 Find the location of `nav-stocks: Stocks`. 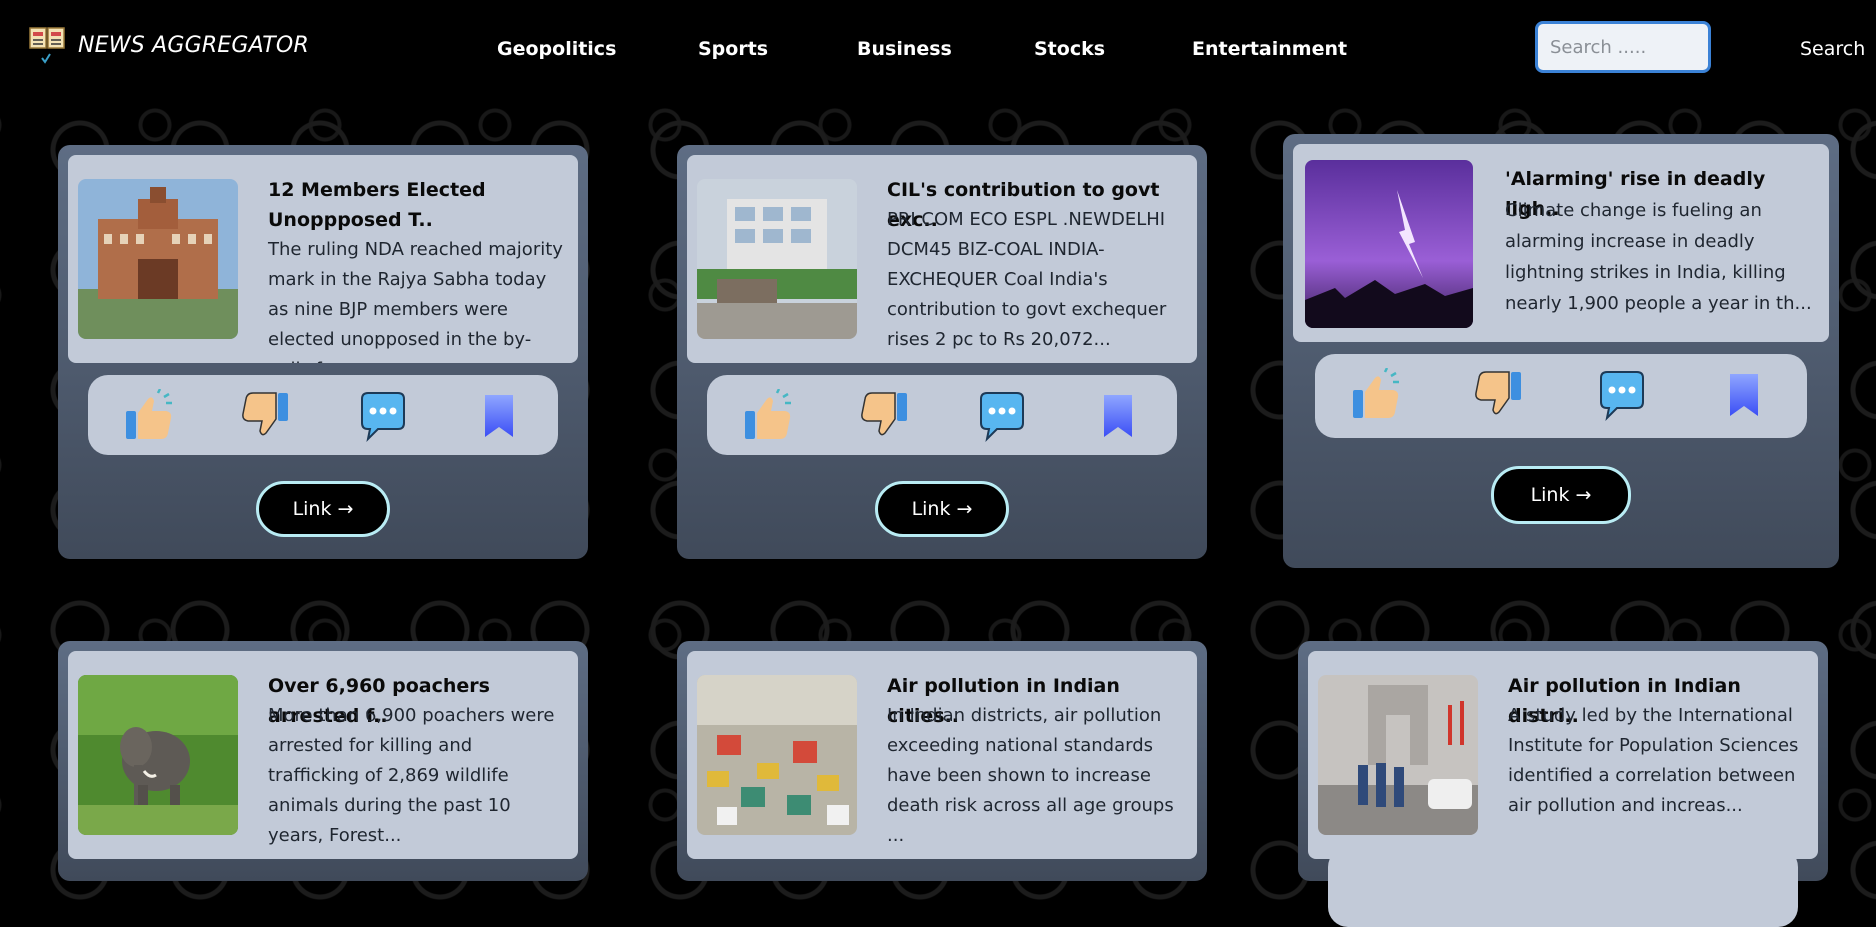

nav-stocks: Stocks is located at coordinates (1069, 49).